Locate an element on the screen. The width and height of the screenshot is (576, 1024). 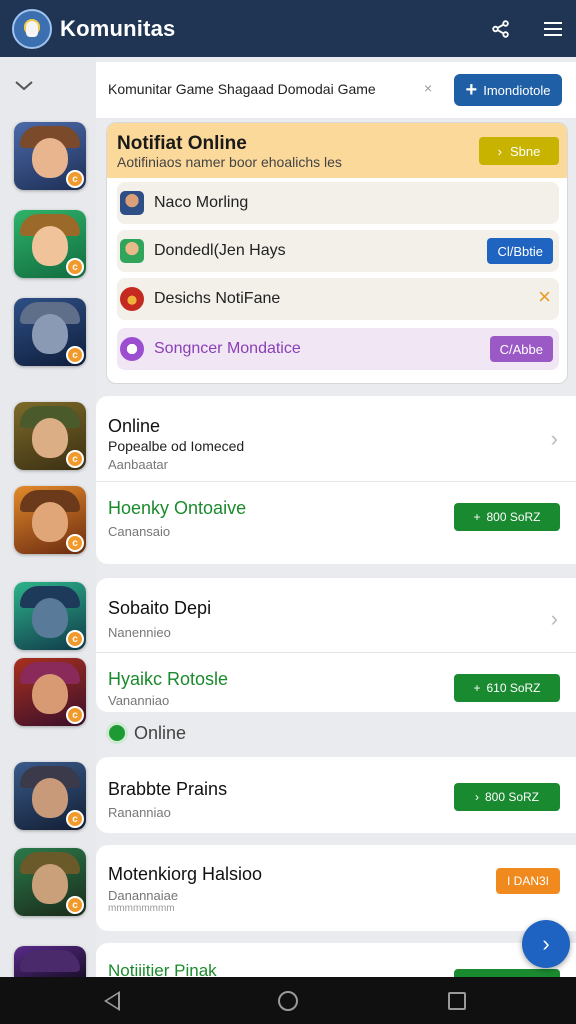
close-icon: × is located at coordinates (544, 297).